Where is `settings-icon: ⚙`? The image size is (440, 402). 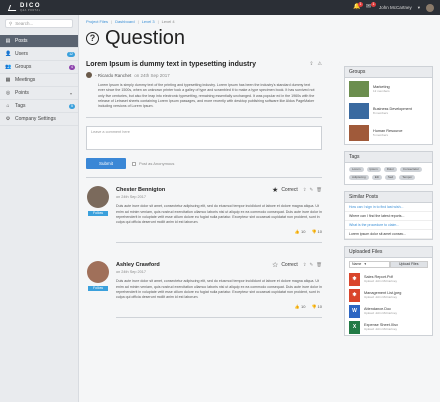 settings-icon: ⚙ is located at coordinates (8, 119).